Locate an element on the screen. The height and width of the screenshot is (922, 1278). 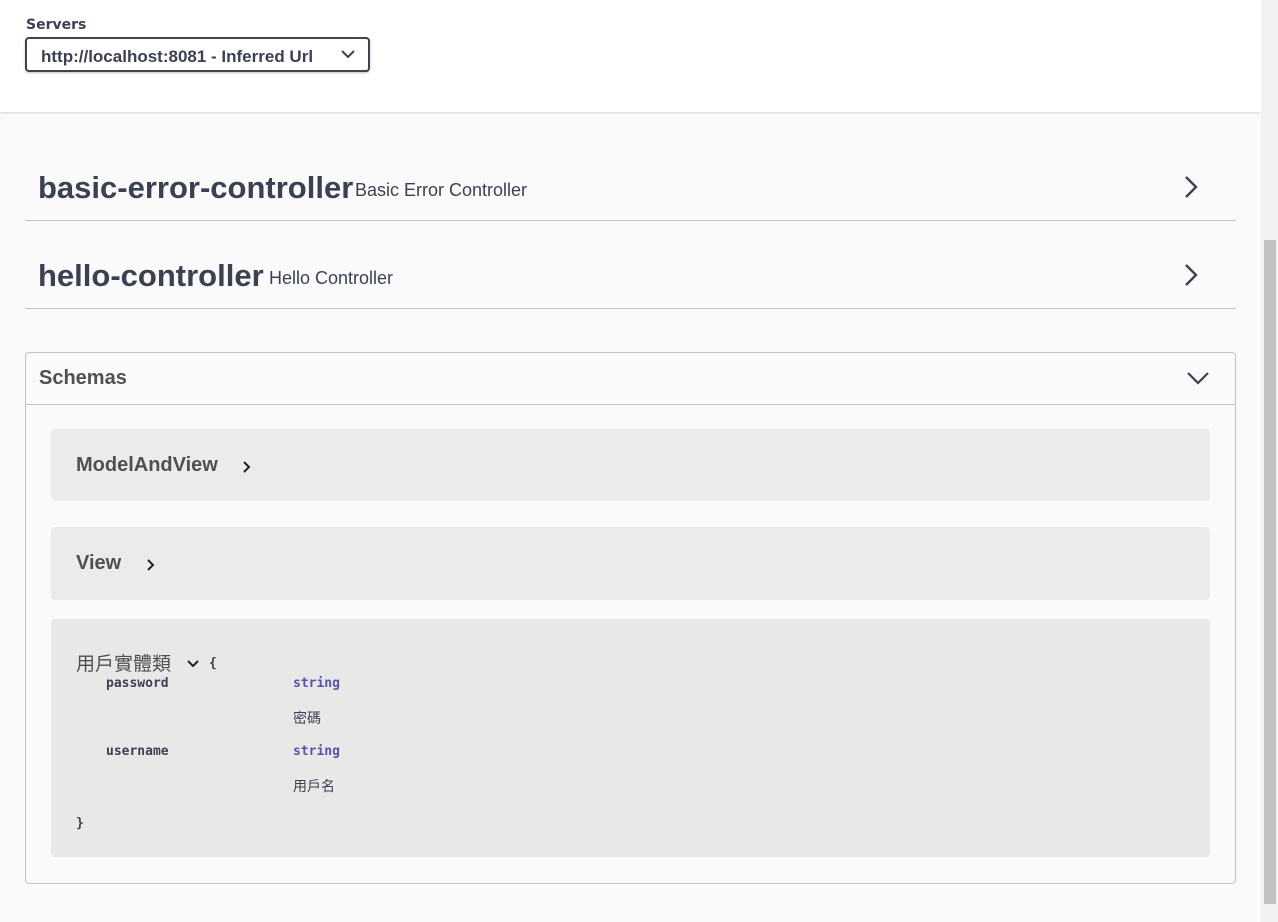
model-view: View is located at coordinates (630, 563).